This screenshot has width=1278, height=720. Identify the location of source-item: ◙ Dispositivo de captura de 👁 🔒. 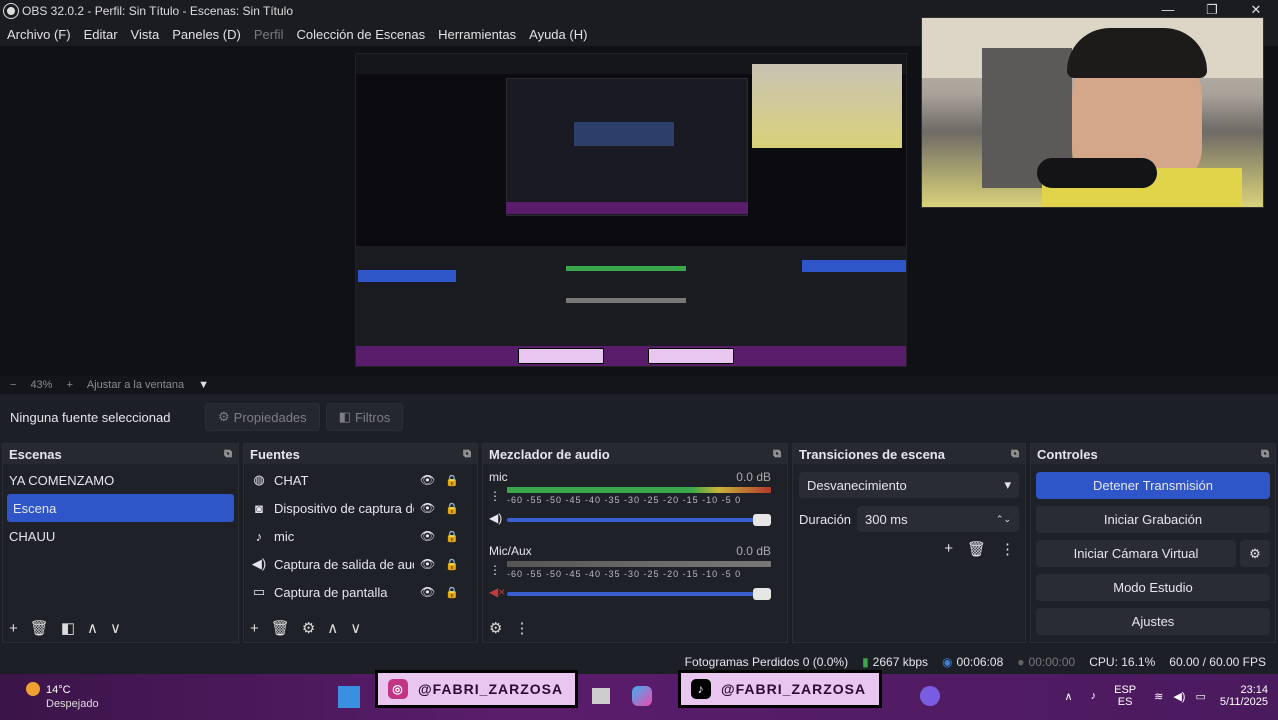
(360, 508).